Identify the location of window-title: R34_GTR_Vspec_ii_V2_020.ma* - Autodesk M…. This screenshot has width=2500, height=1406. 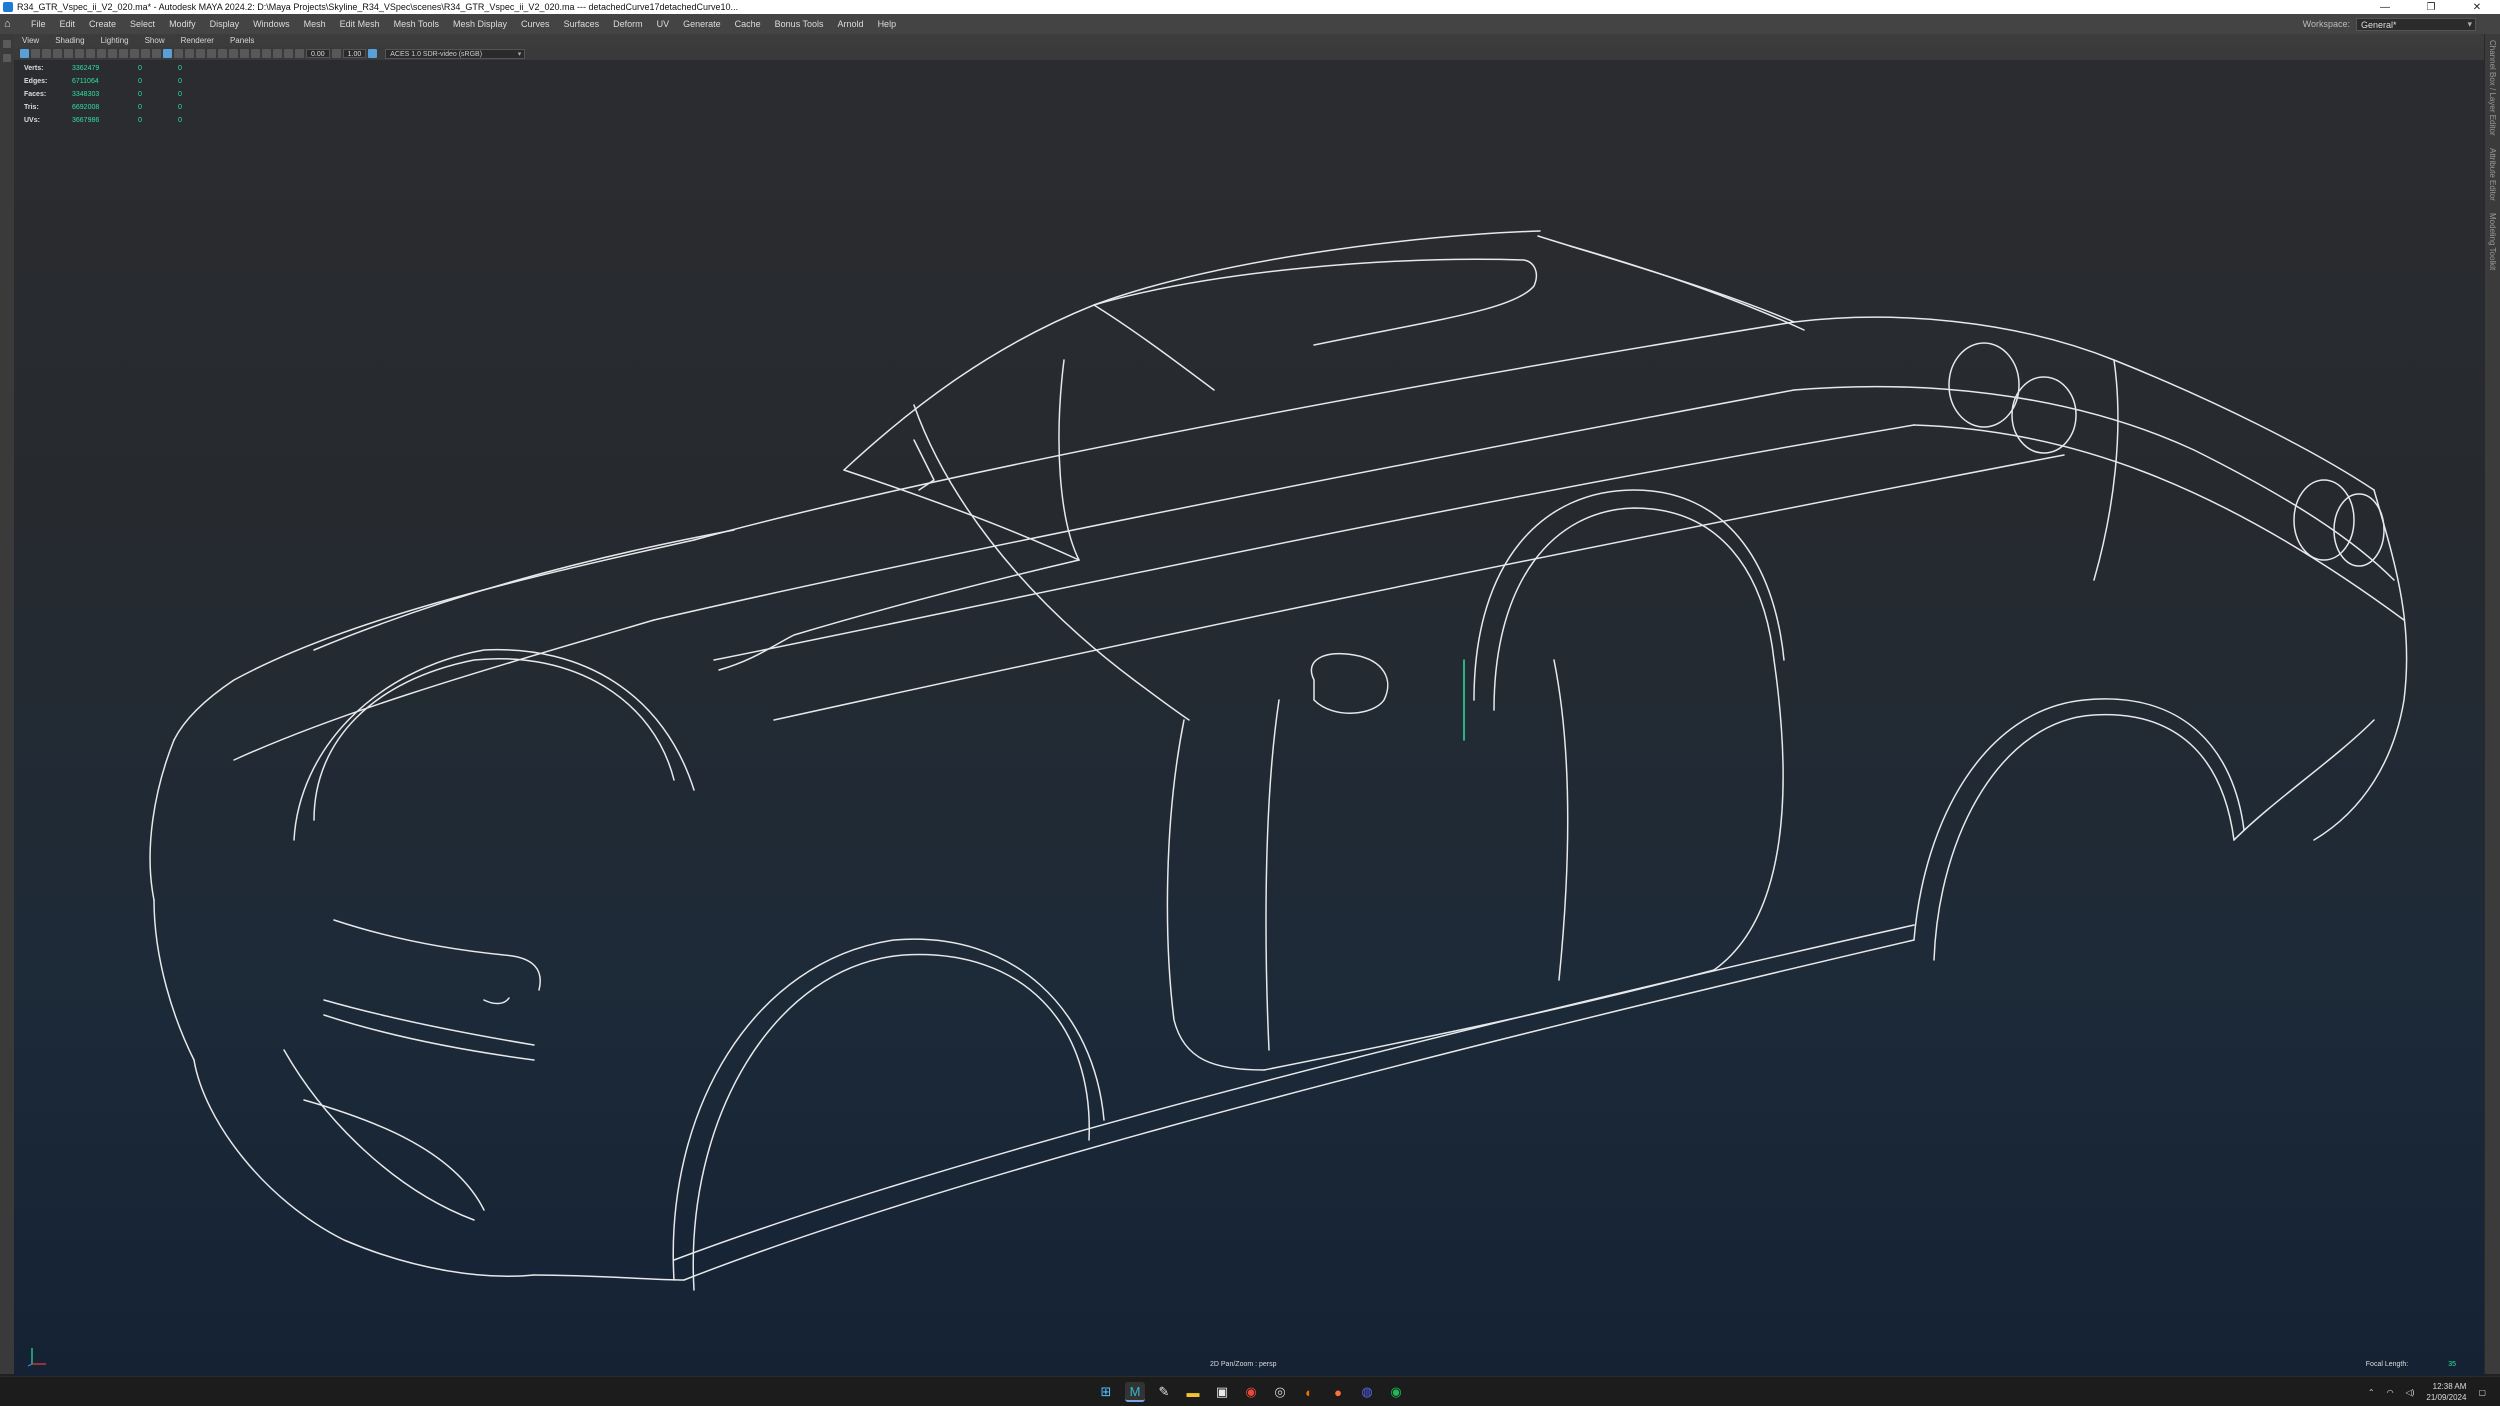
(378, 7).